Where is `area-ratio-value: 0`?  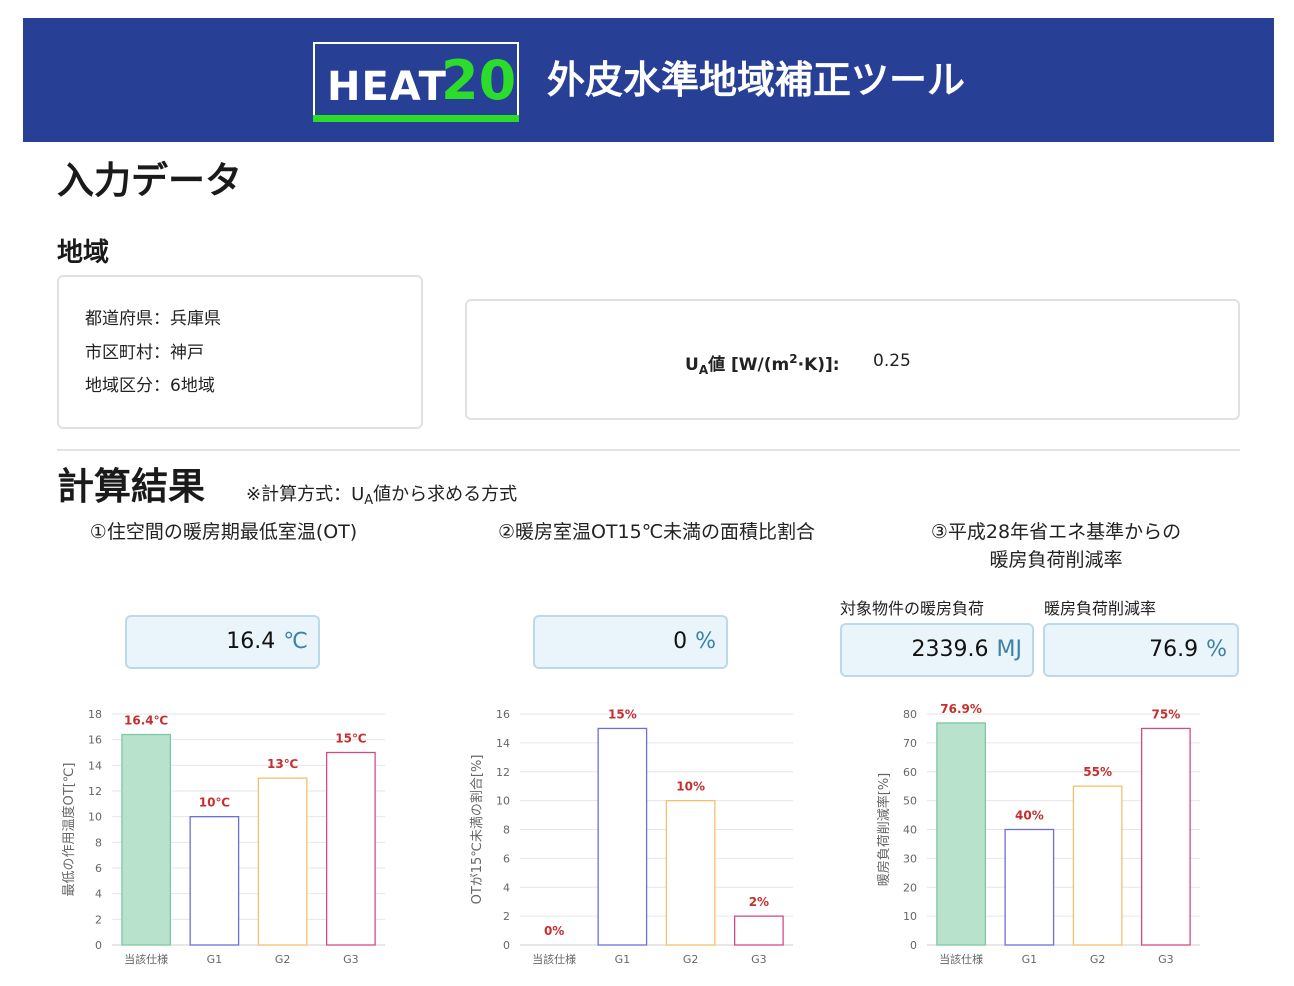 area-ratio-value: 0 is located at coordinates (680, 641).